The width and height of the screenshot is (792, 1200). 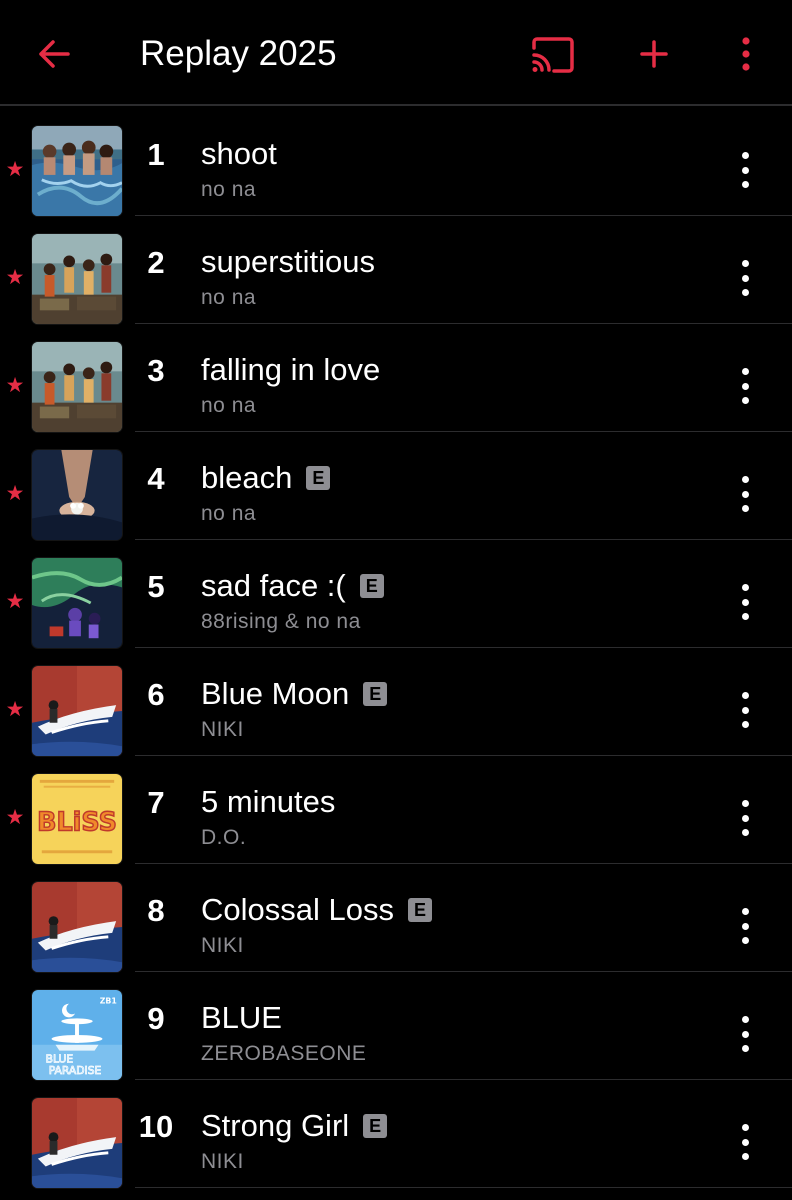 I want to click on track-rank: 8, so click(x=156, y=910).